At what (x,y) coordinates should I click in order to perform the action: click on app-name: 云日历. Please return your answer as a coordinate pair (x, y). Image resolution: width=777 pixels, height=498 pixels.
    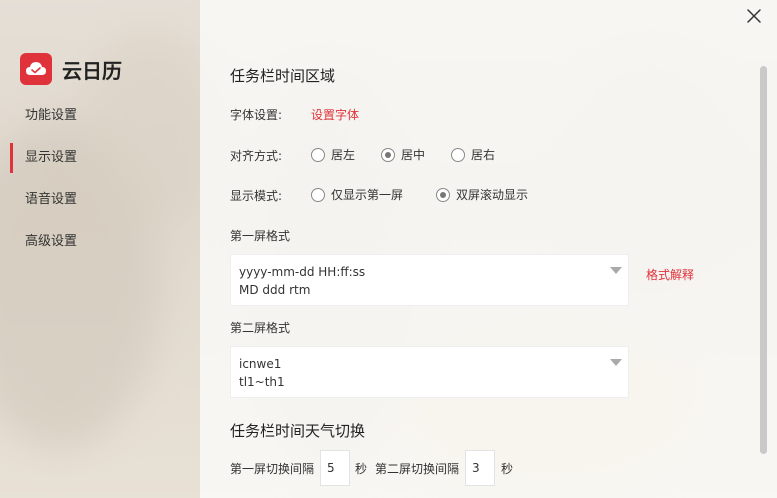
    Looking at the image, I should click on (92, 70).